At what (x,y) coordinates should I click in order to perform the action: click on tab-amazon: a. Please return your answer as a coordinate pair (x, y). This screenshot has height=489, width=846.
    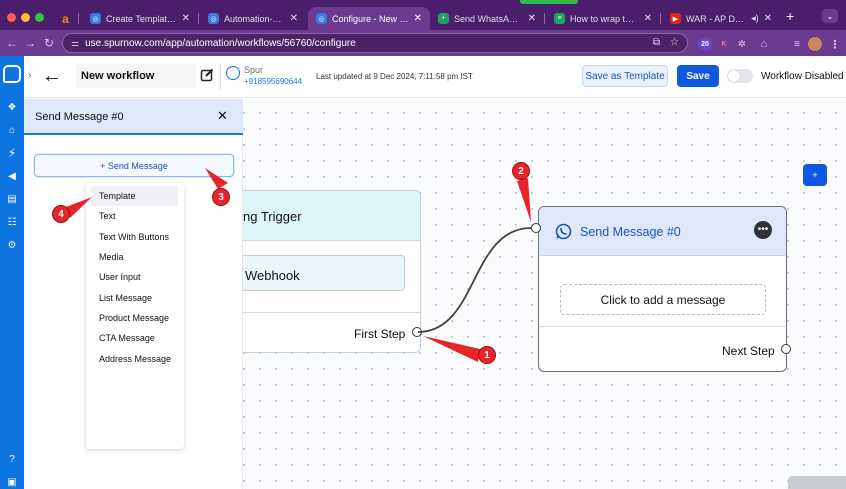
    Looking at the image, I should click on (63, 18).